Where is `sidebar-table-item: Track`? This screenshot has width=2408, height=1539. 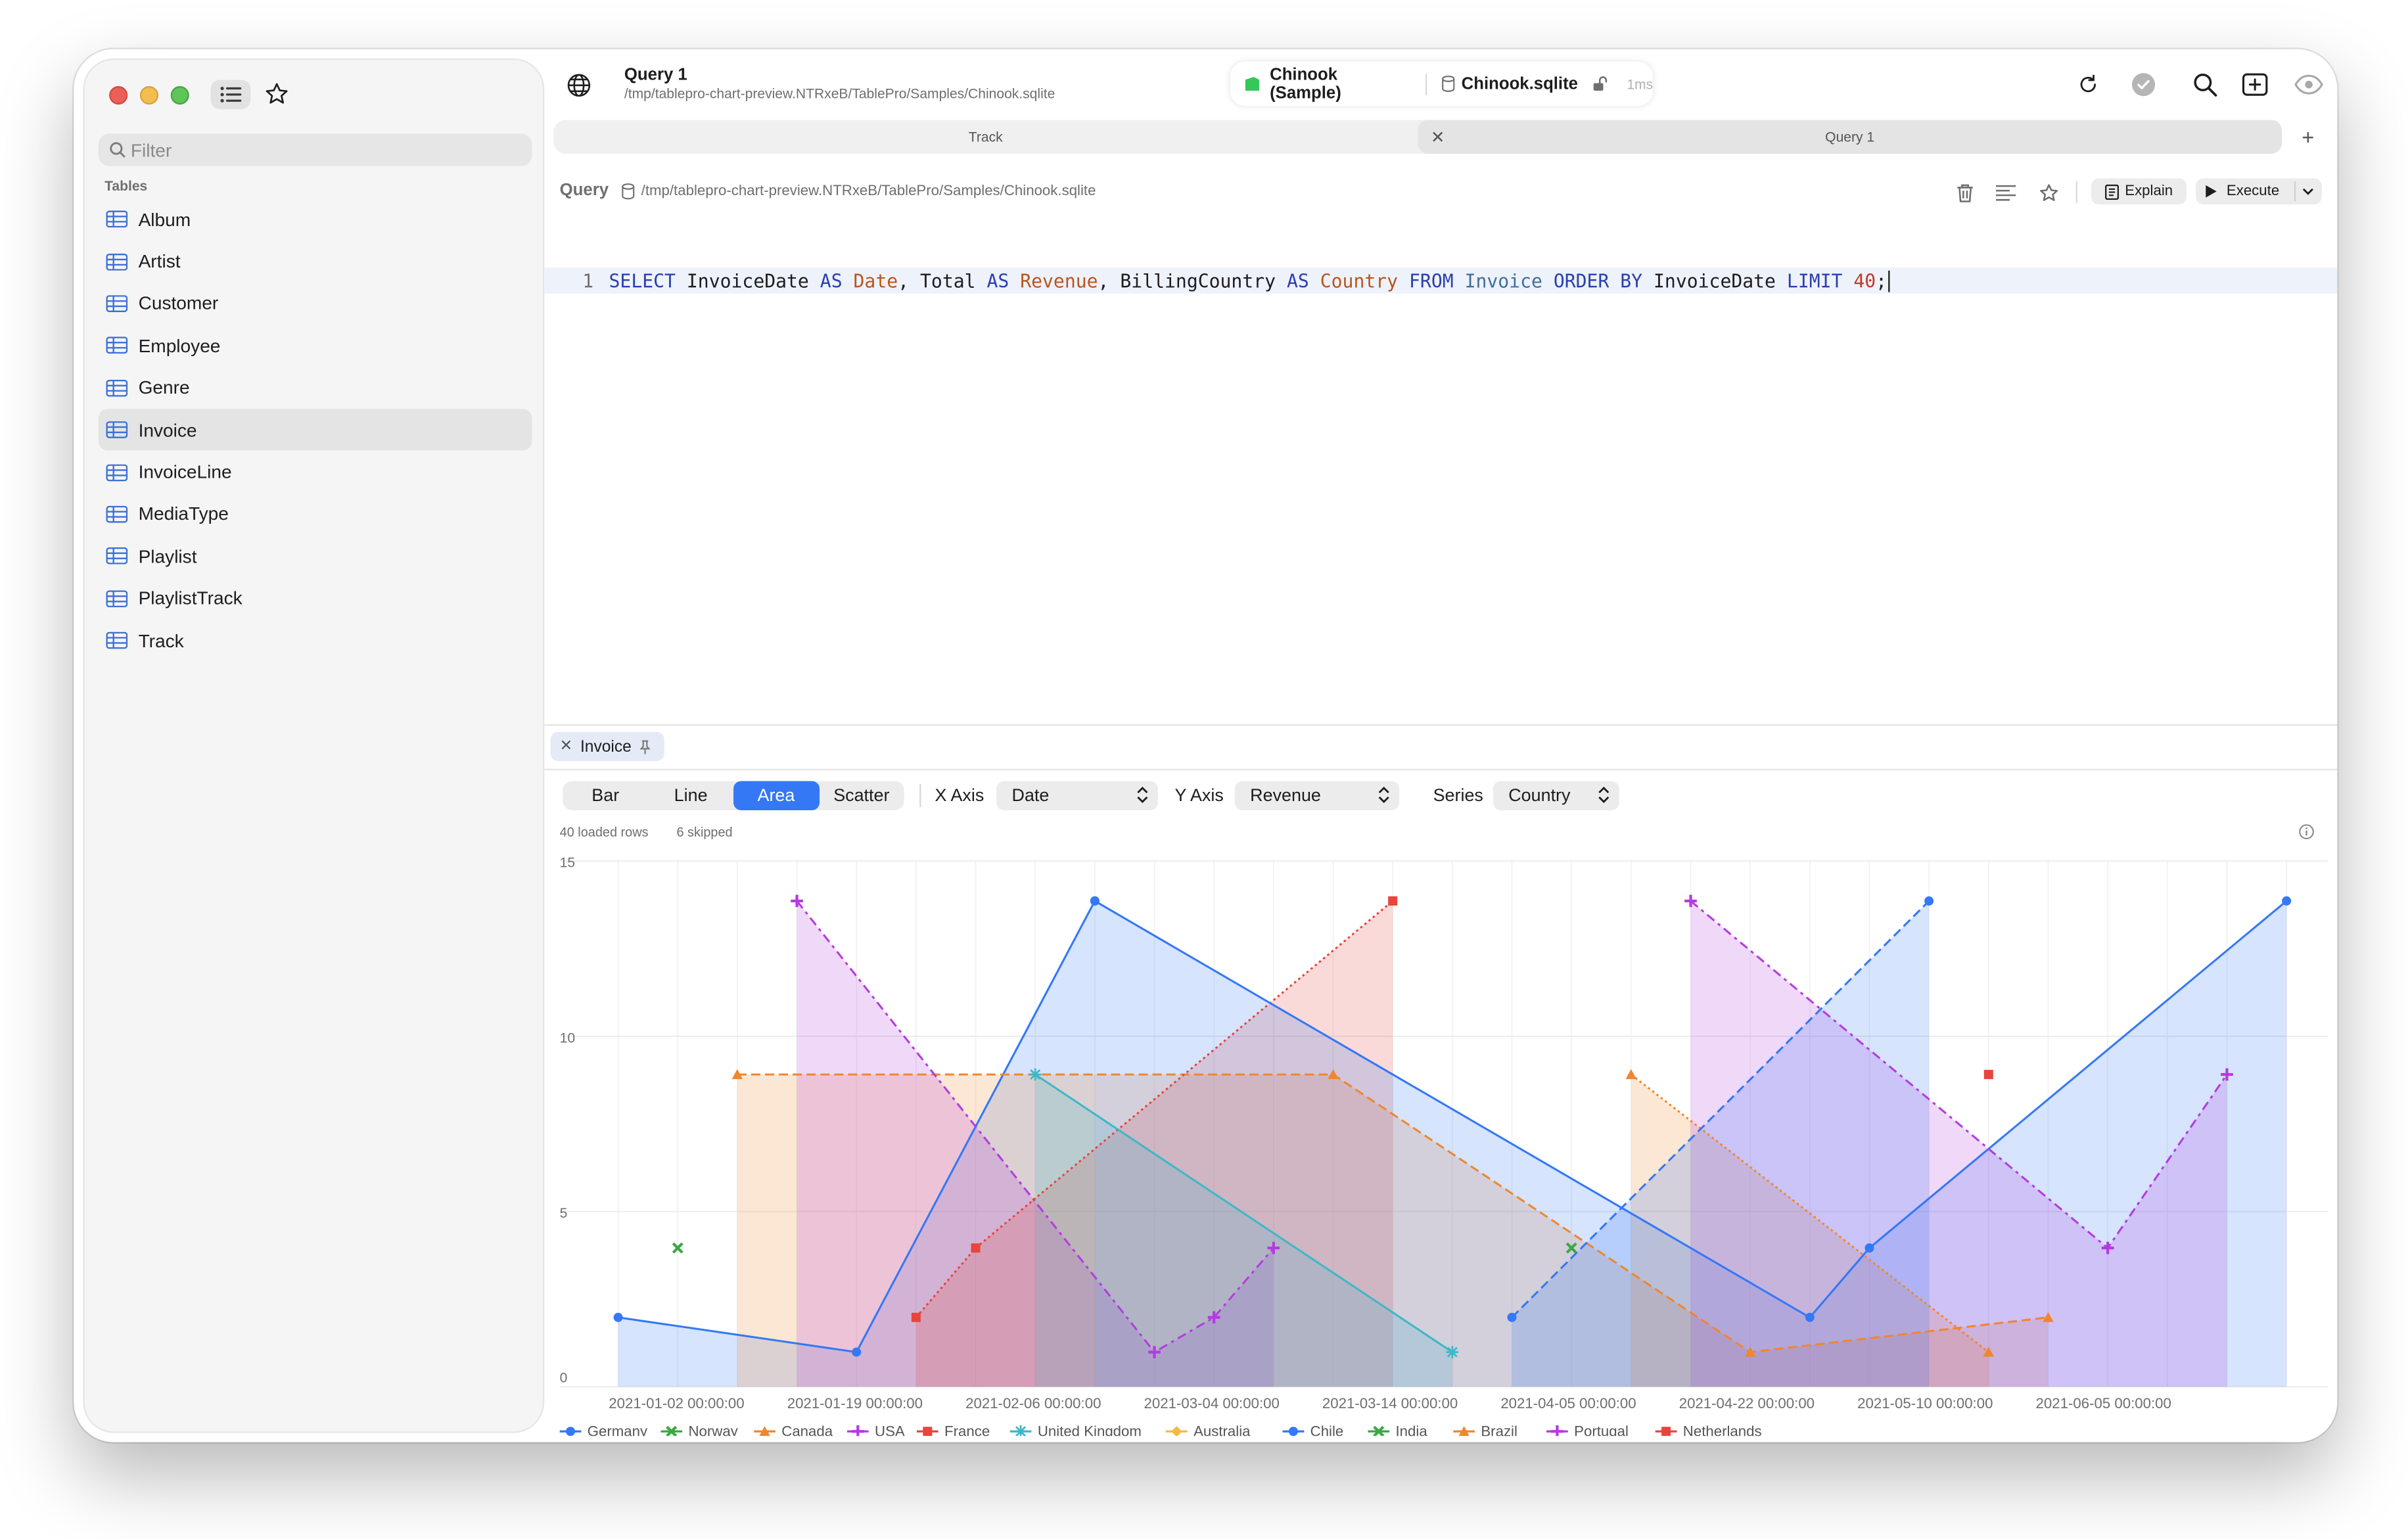 sidebar-table-item: Track is located at coordinates (315, 641).